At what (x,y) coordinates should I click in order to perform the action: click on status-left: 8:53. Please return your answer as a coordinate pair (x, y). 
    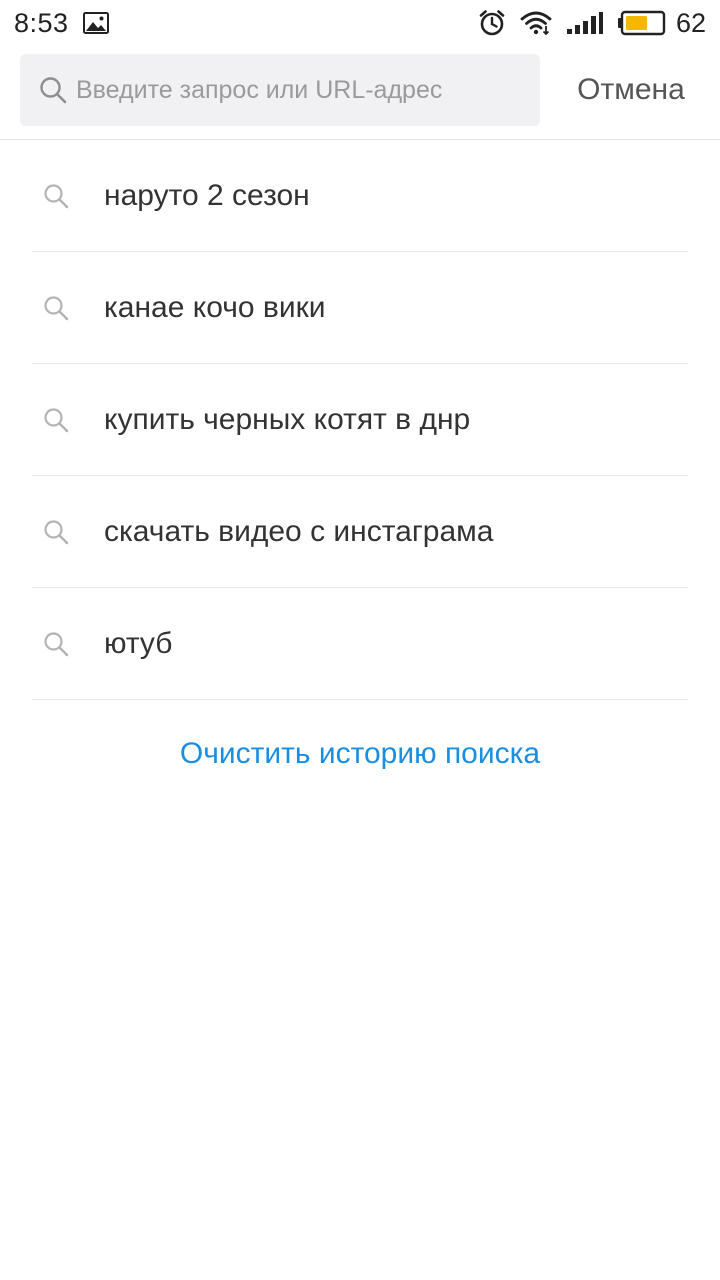
    Looking at the image, I should click on (61, 23).